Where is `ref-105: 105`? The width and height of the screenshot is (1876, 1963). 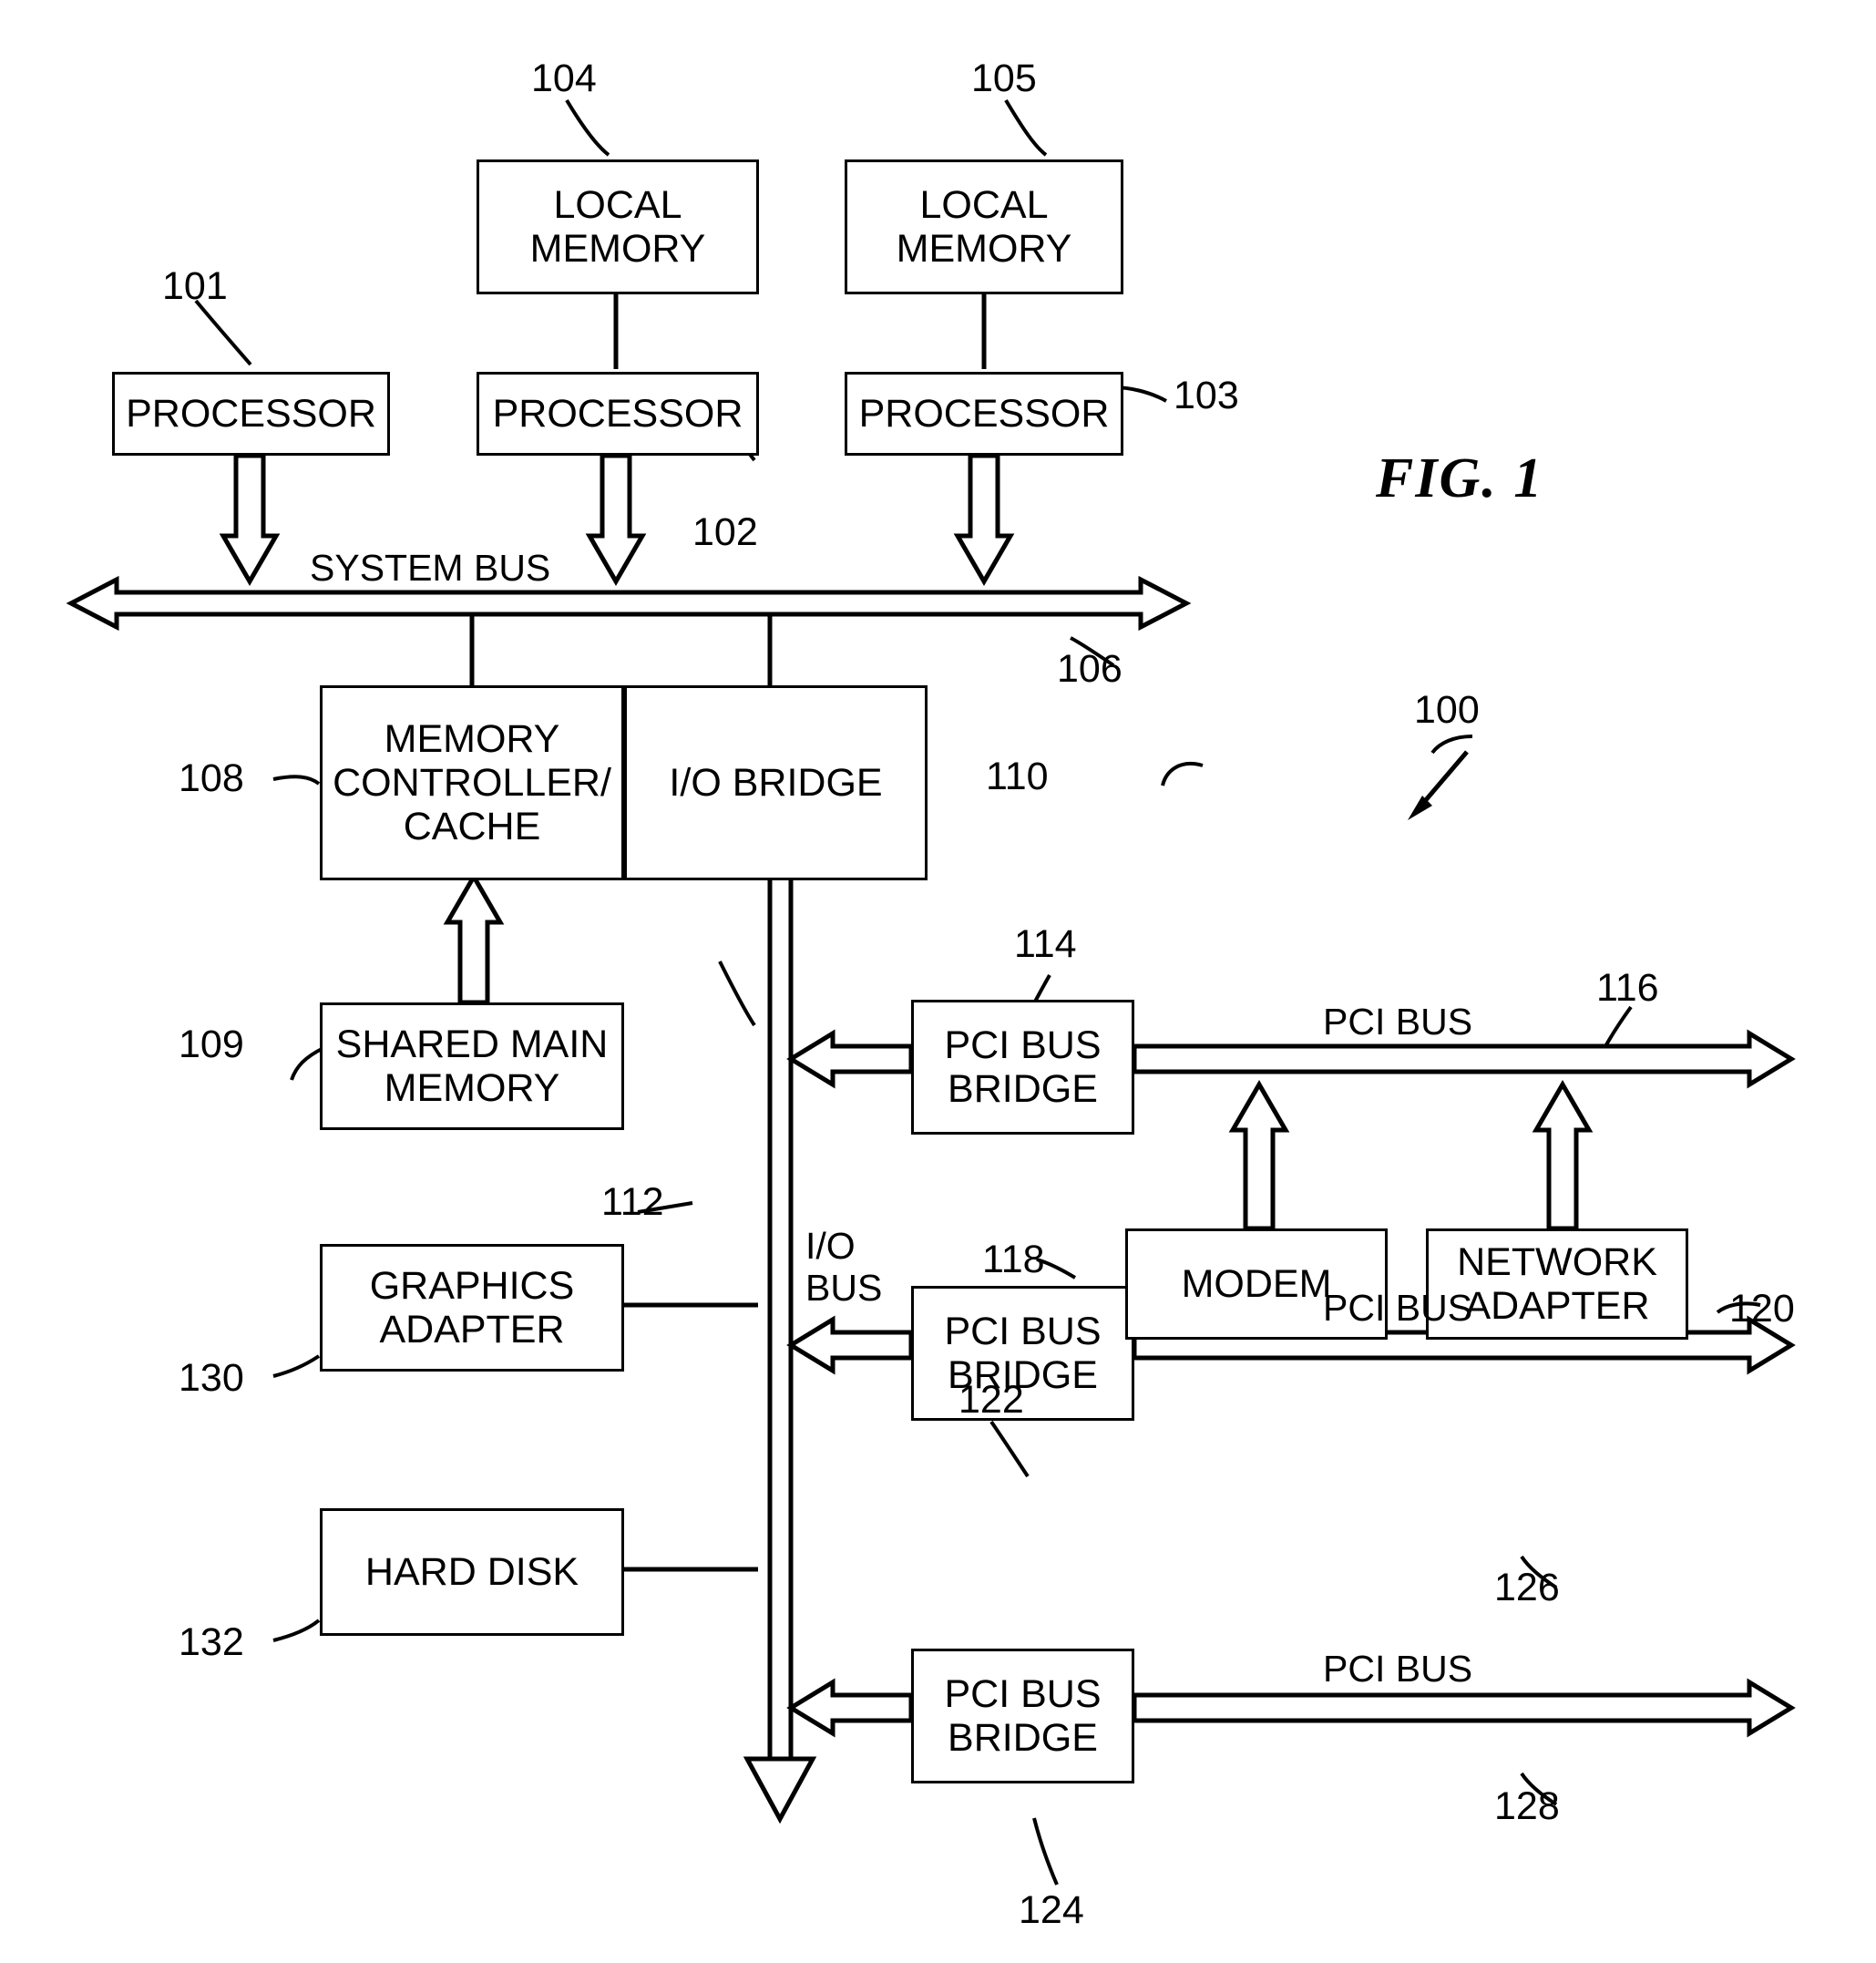 ref-105: 105 is located at coordinates (1004, 78).